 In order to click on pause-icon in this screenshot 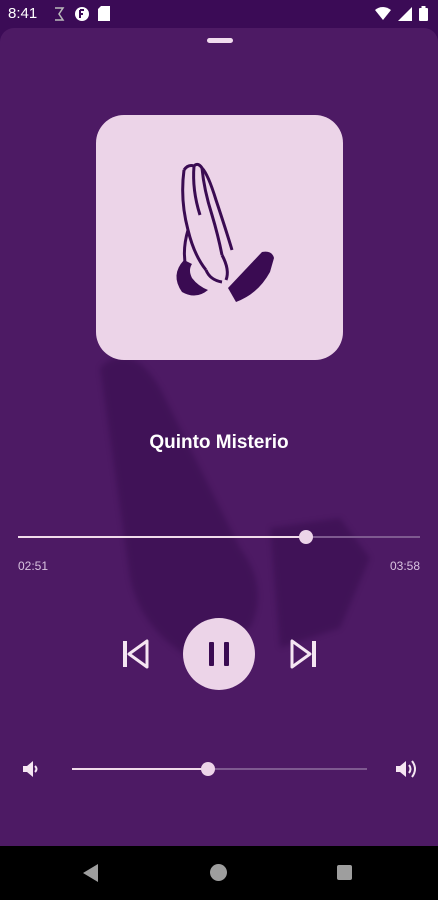, I will do `click(219, 654)`.